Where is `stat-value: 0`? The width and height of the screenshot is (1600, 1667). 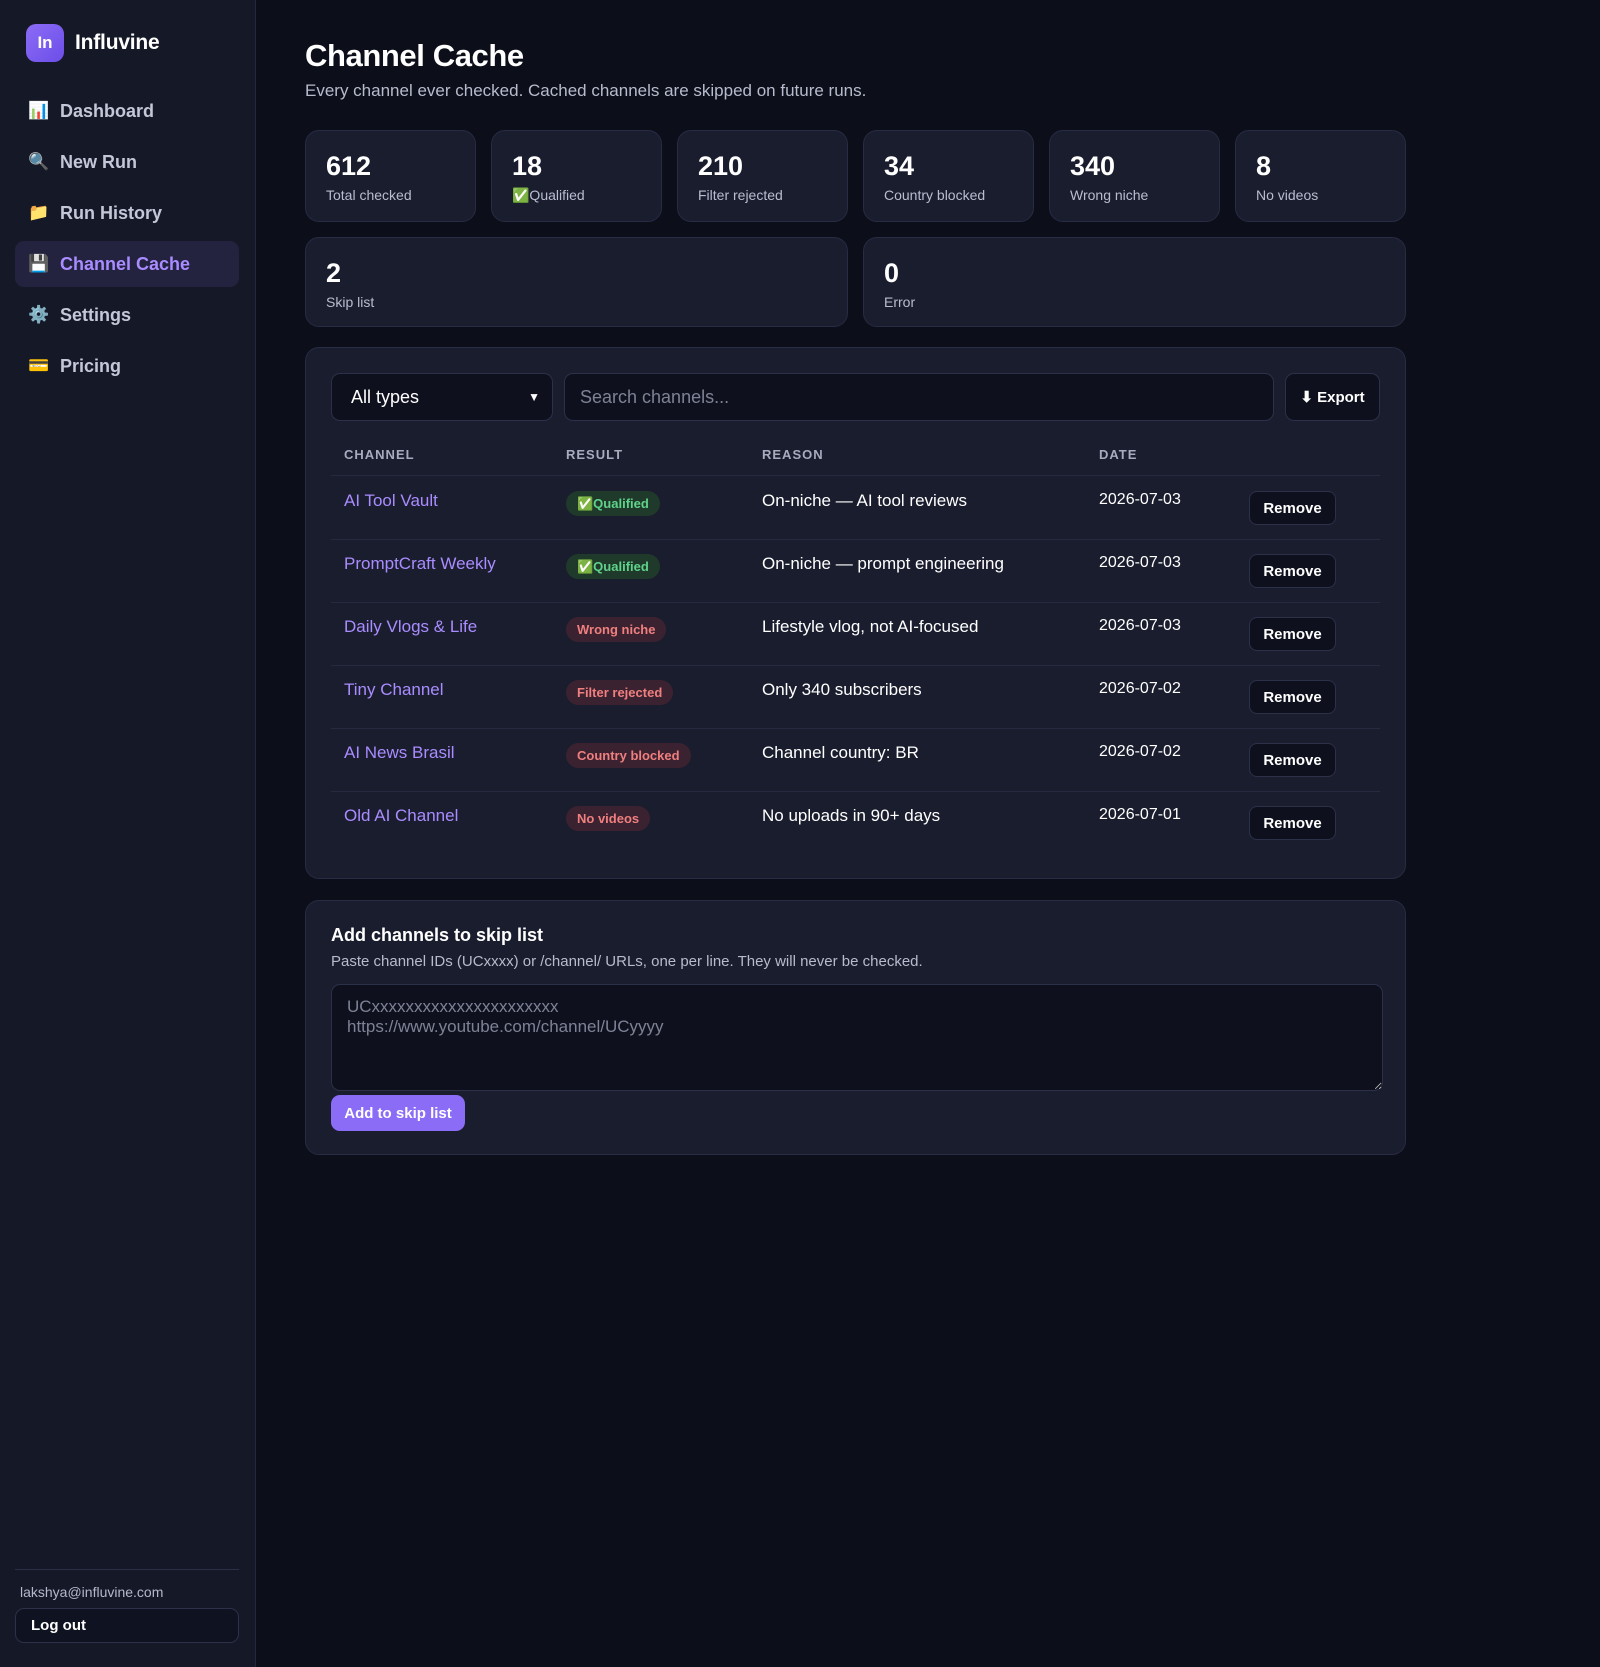
stat-value: 0 is located at coordinates (892, 273).